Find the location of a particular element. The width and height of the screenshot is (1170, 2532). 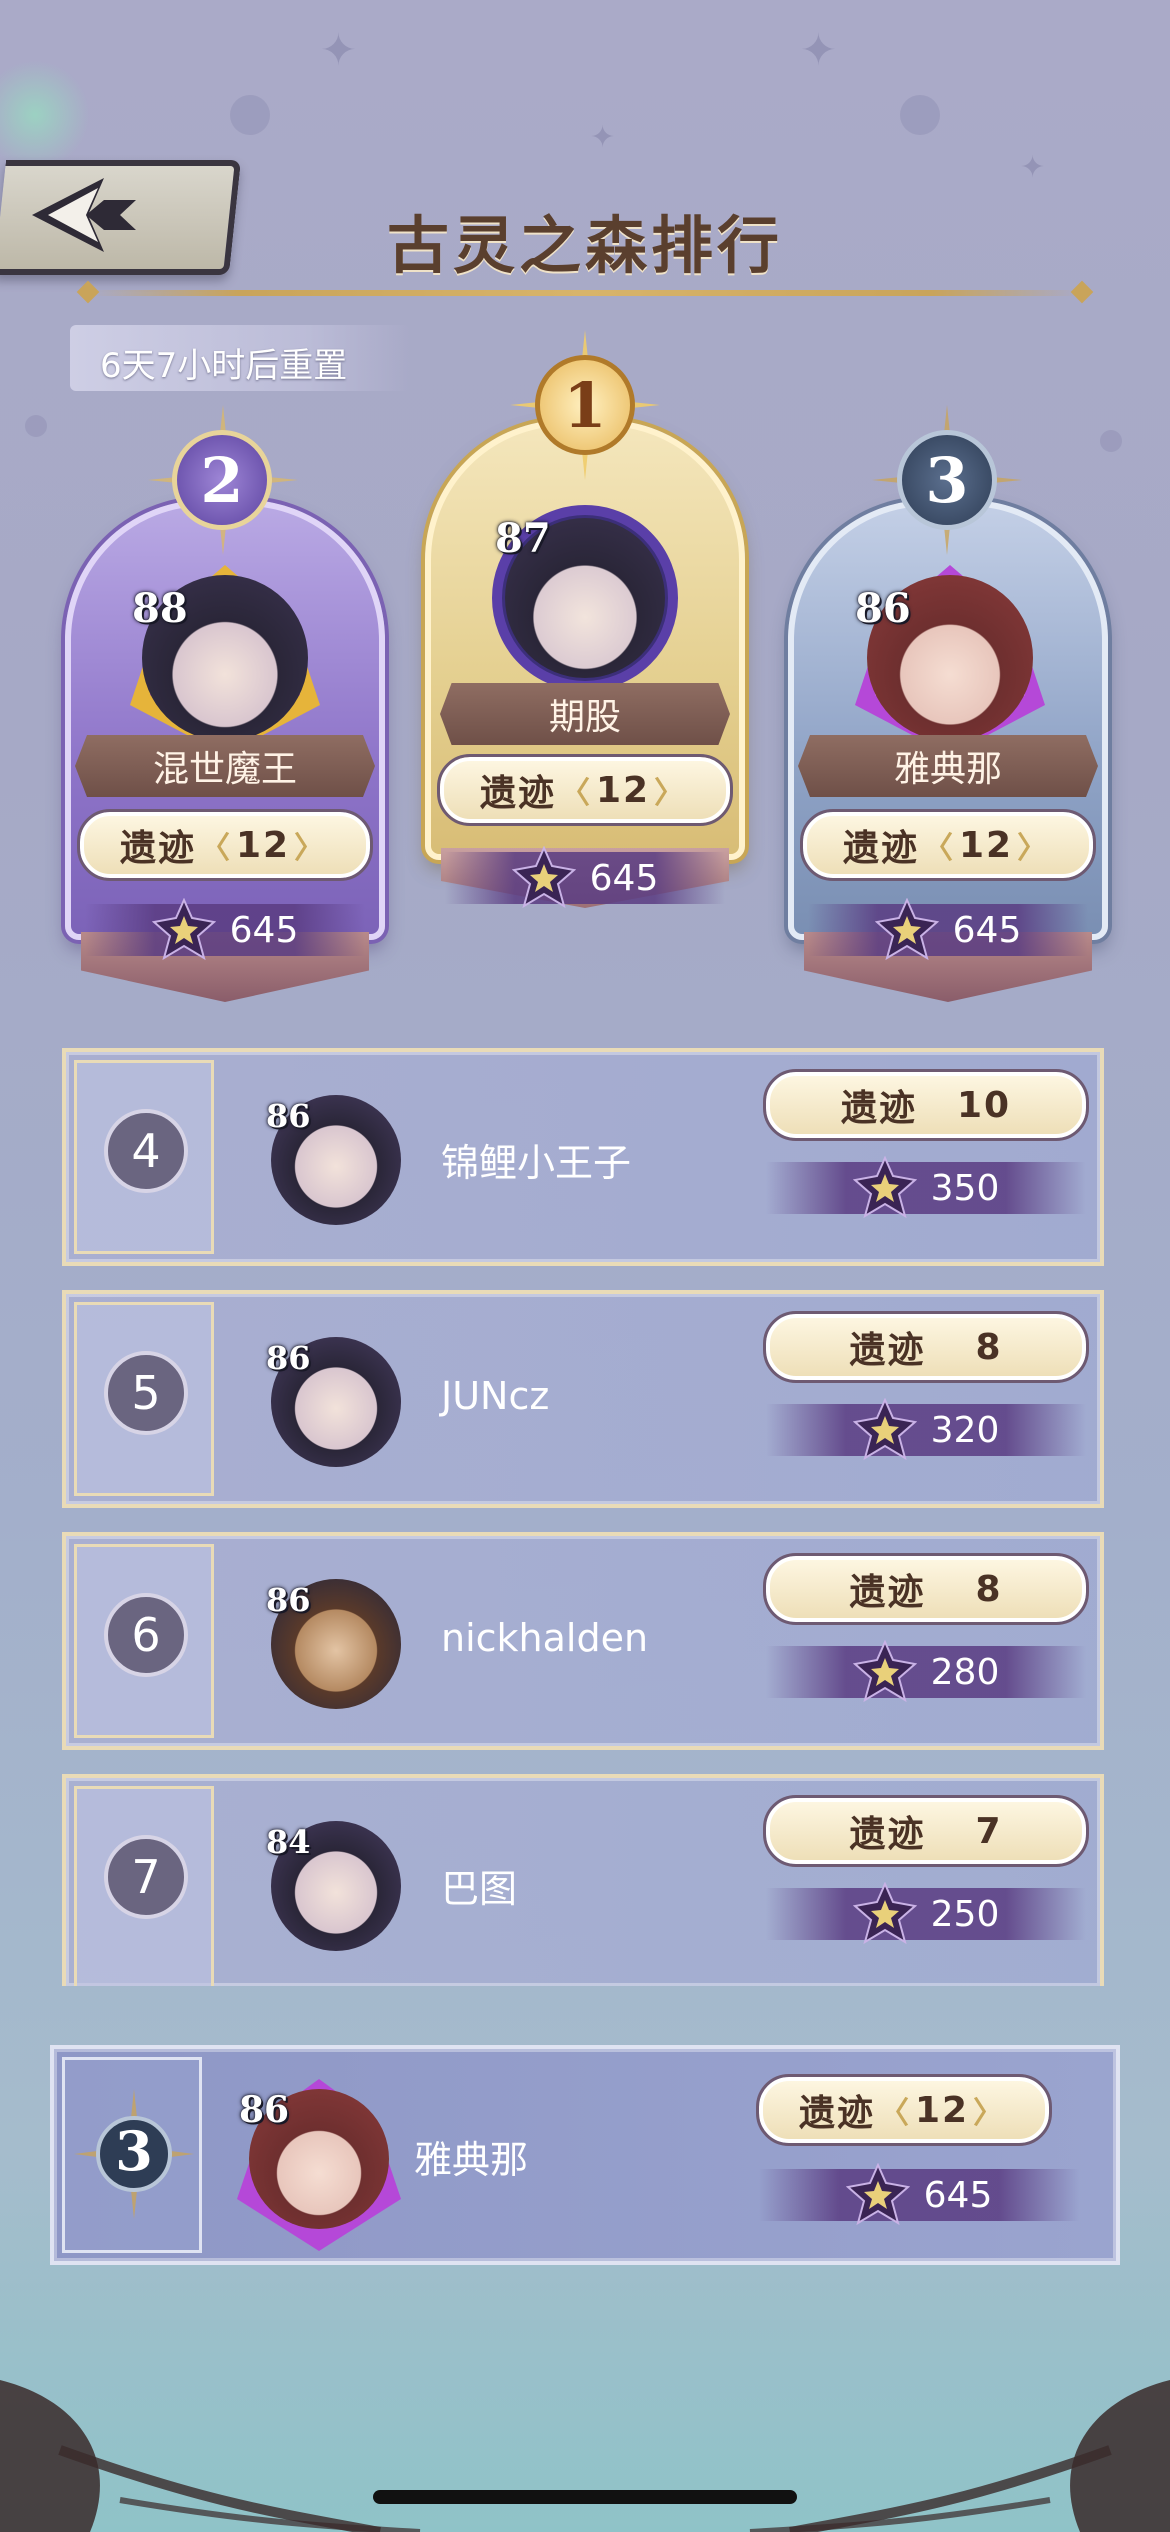

page-title: 古灵之森排行 is located at coordinates (584, 245).